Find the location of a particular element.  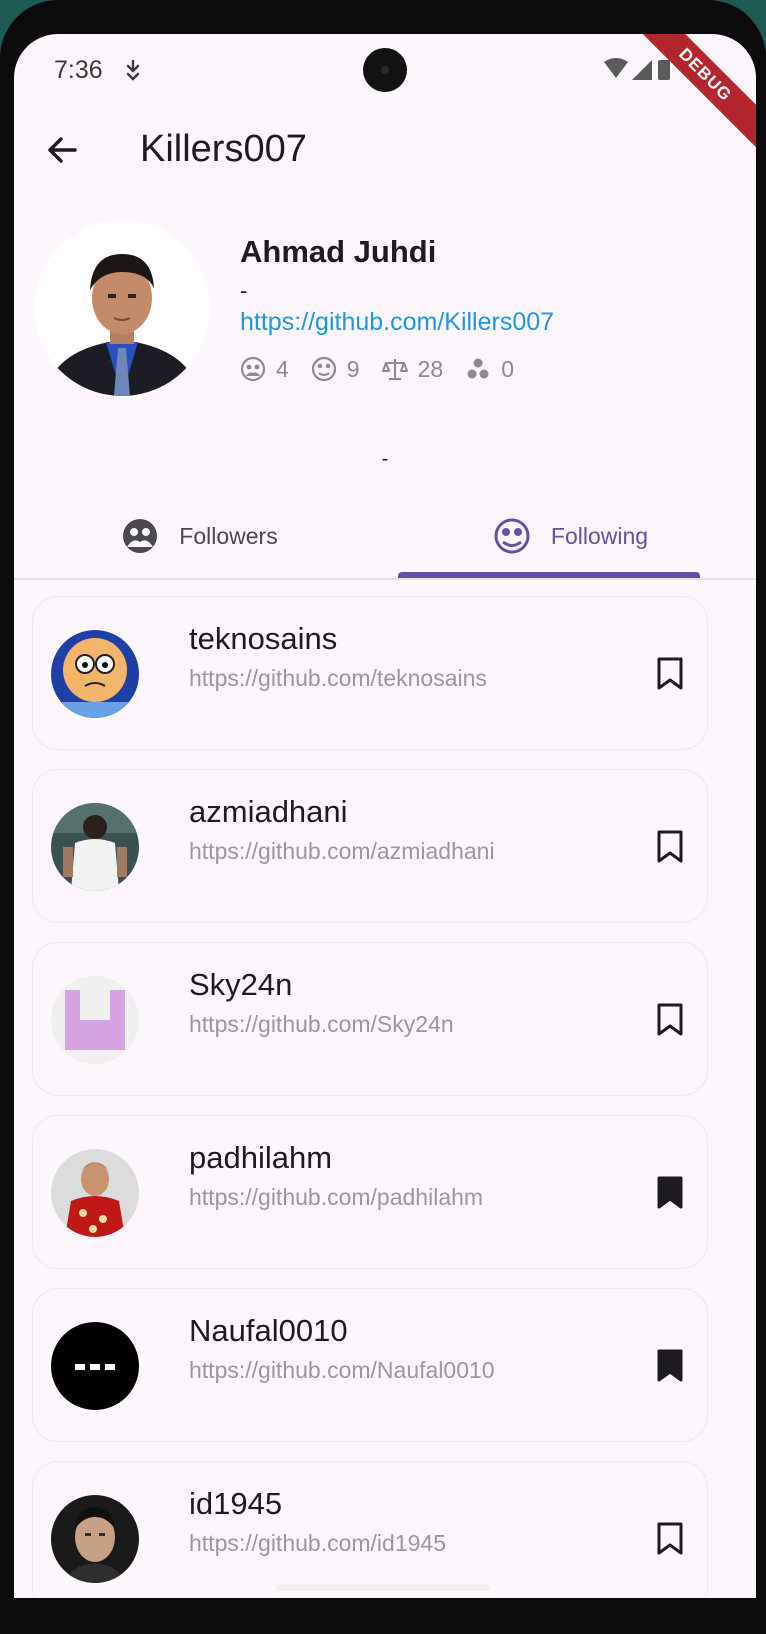

scale-balance-icon is located at coordinates (394, 369).